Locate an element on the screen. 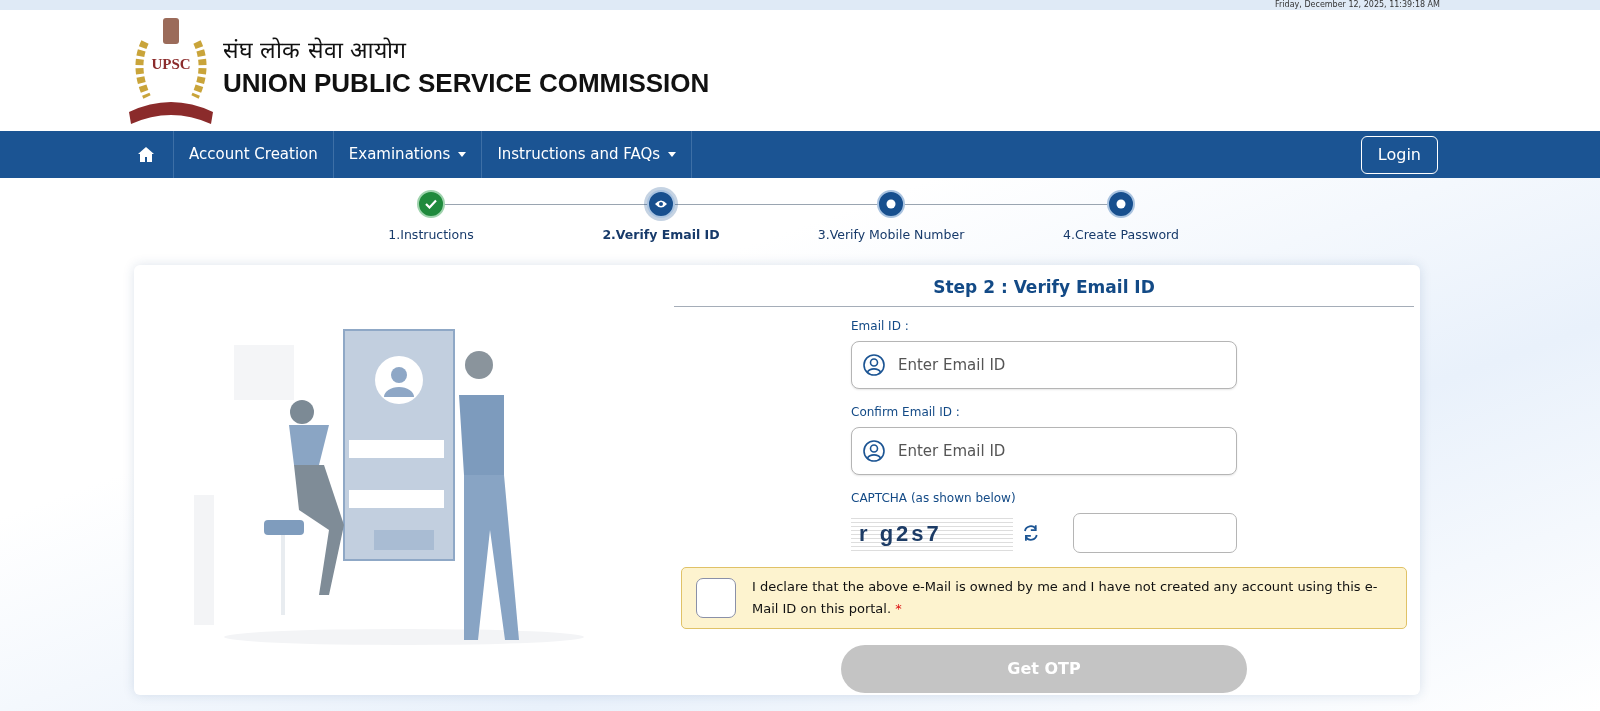  form-heading: Step 2 : Verify Email ID is located at coordinates (1044, 286).